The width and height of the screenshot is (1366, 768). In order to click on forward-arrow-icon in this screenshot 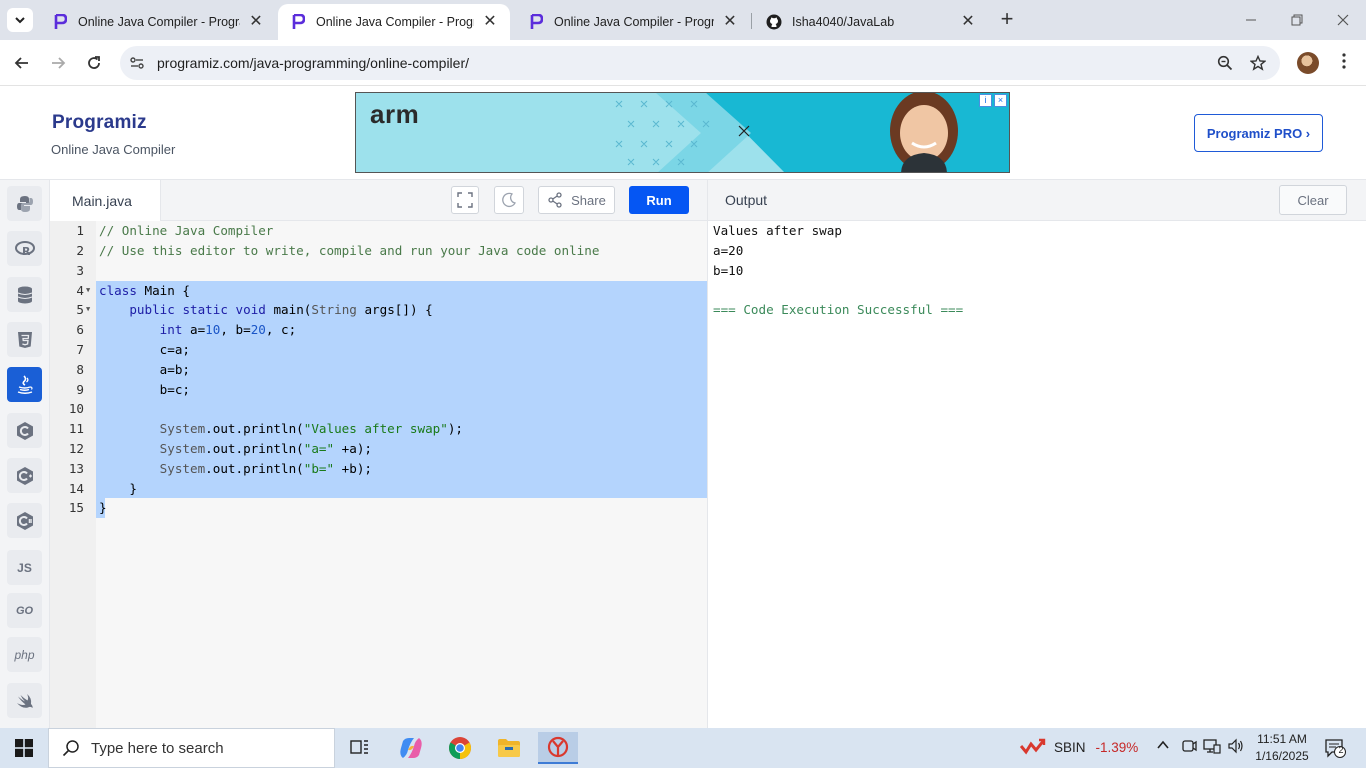, I will do `click(59, 63)`.